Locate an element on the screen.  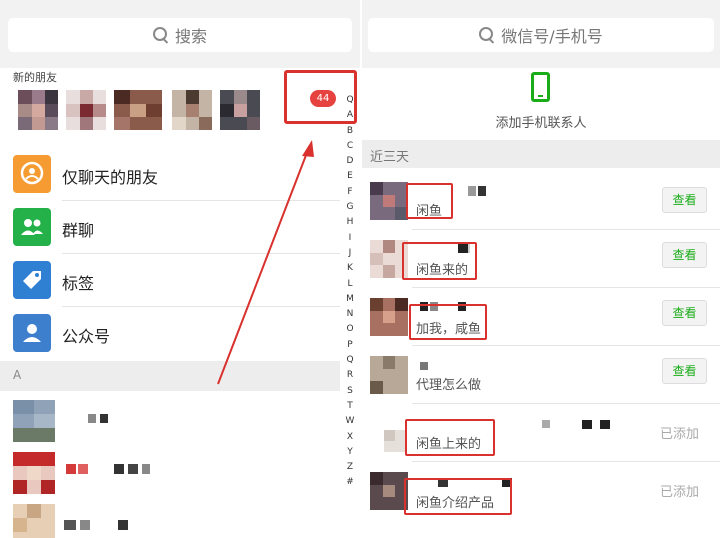
index-letter: T is located at coordinates (350, 406).